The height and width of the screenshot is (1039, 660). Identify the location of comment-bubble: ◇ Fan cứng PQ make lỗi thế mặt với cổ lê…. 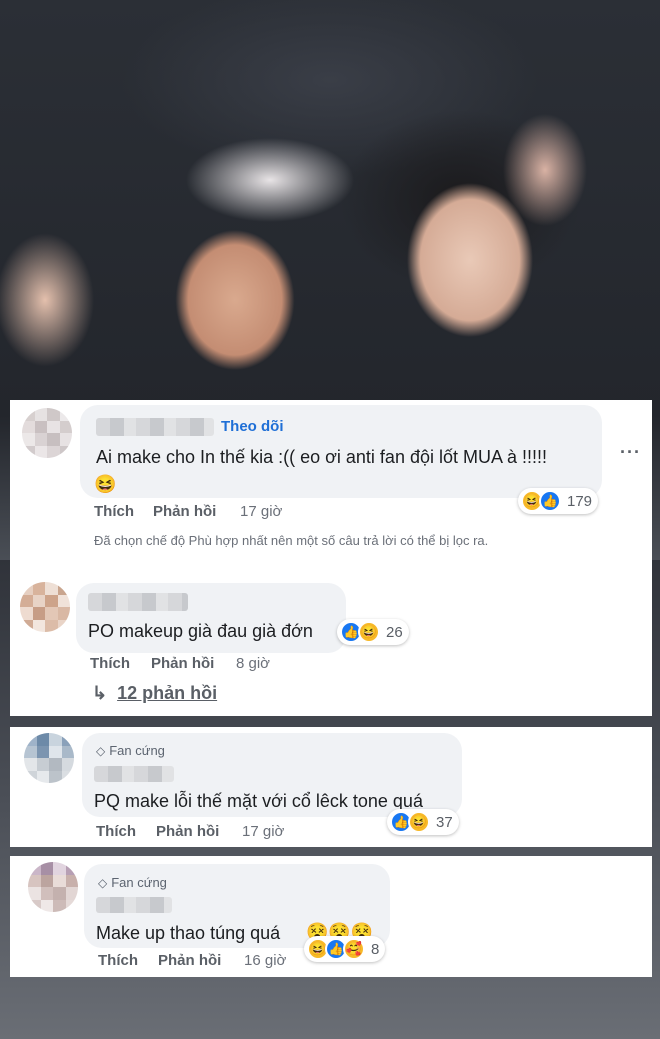
(272, 775).